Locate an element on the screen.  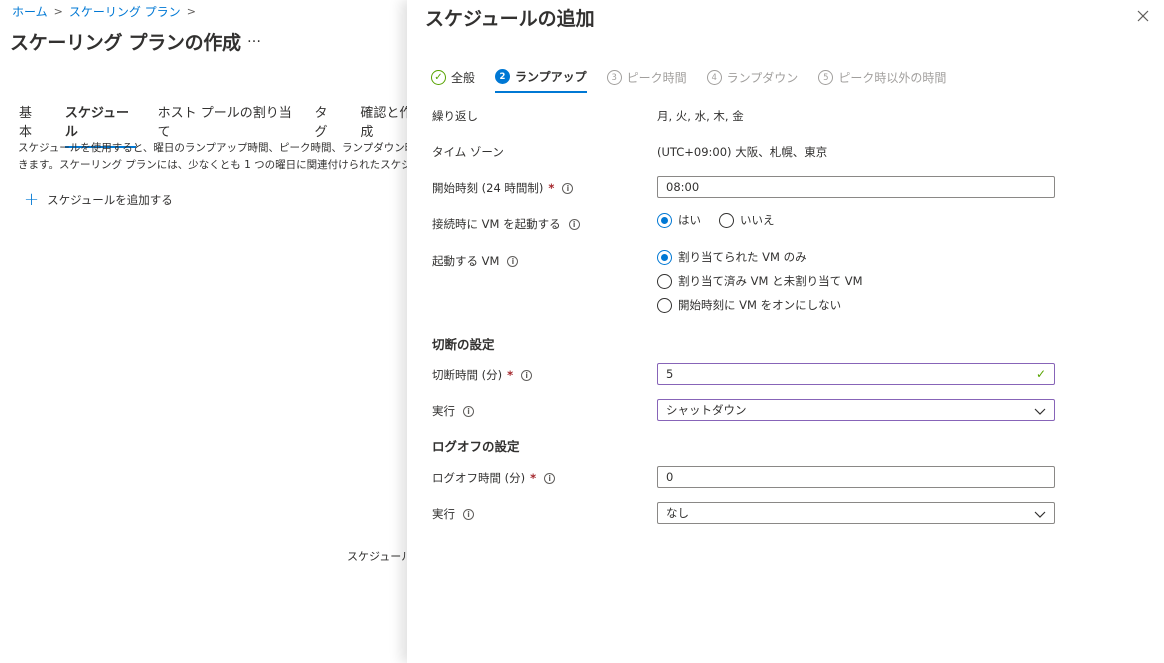
step-off-peak-hours: 5 ピーク時以外の時間 is located at coordinates (882, 80).